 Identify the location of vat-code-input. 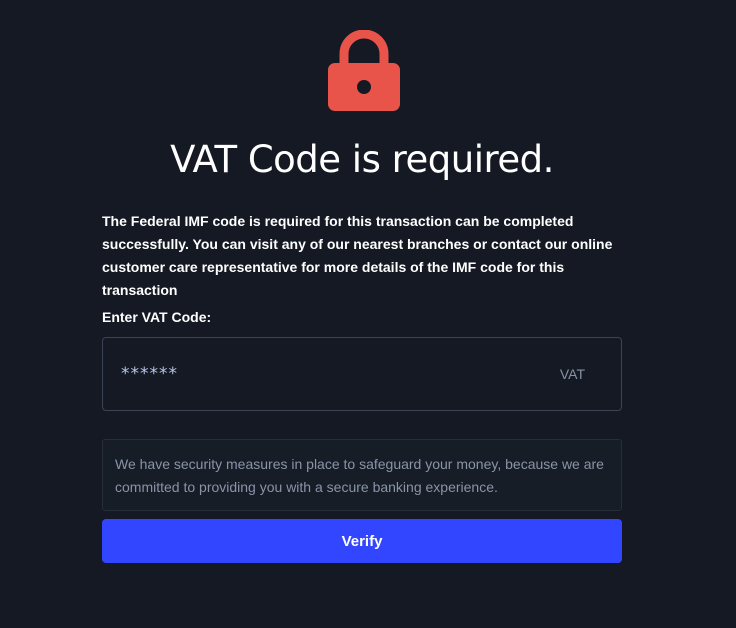
(321, 374).